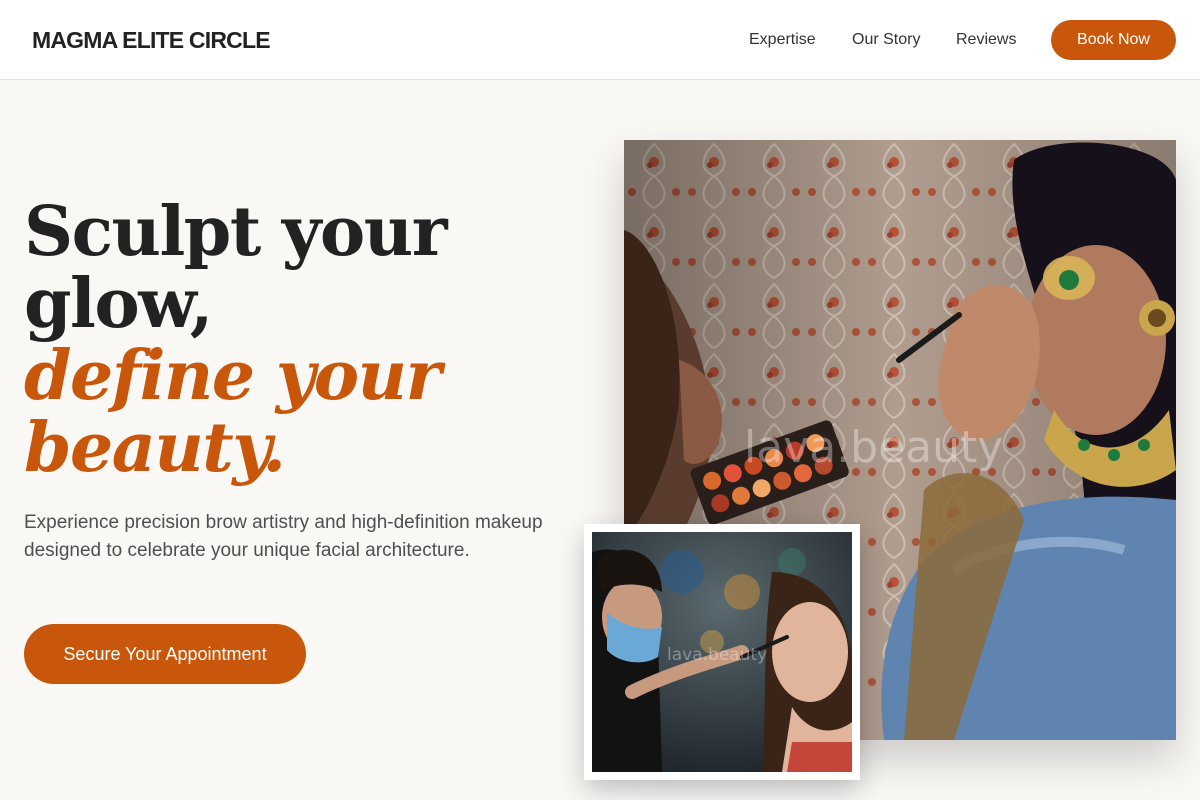  I want to click on brand-logo: MAGMA ELITE CIRCLE, so click(151, 40).